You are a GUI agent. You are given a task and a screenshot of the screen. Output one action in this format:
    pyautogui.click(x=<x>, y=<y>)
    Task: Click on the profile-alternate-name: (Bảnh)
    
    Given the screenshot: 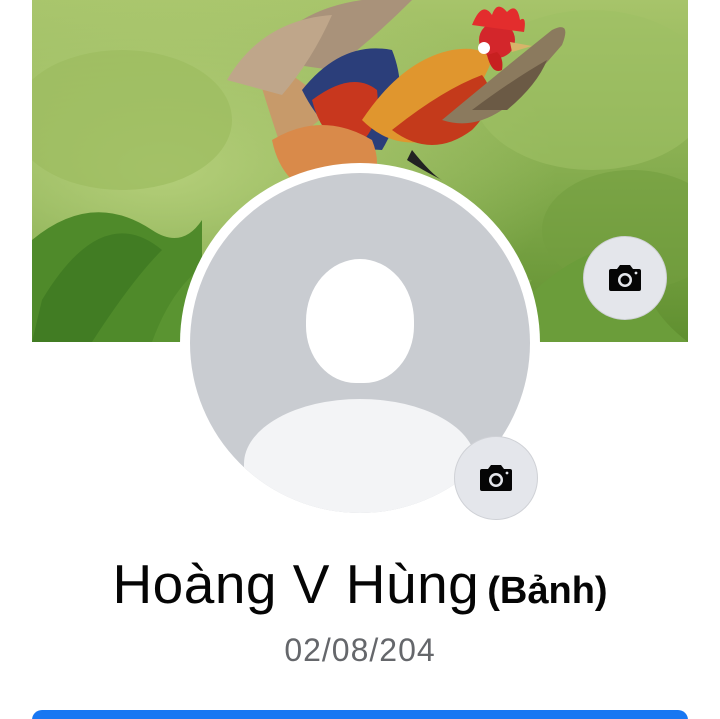 What is the action you would take?
    pyautogui.click(x=547, y=591)
    